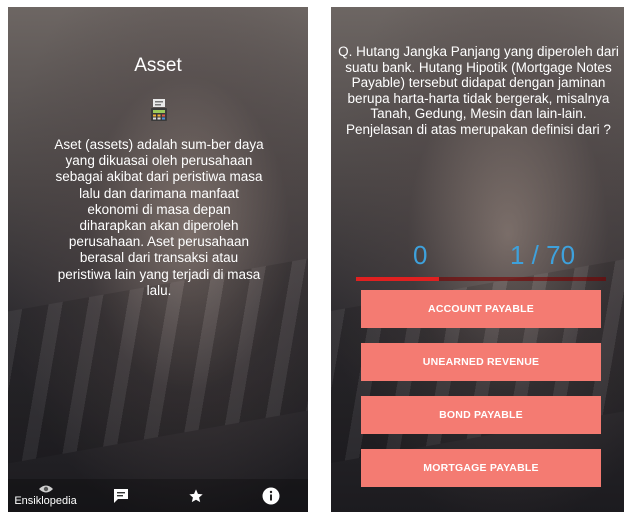  Describe the element at coordinates (158, 65) in the screenshot. I see `page-title: Asset` at that location.